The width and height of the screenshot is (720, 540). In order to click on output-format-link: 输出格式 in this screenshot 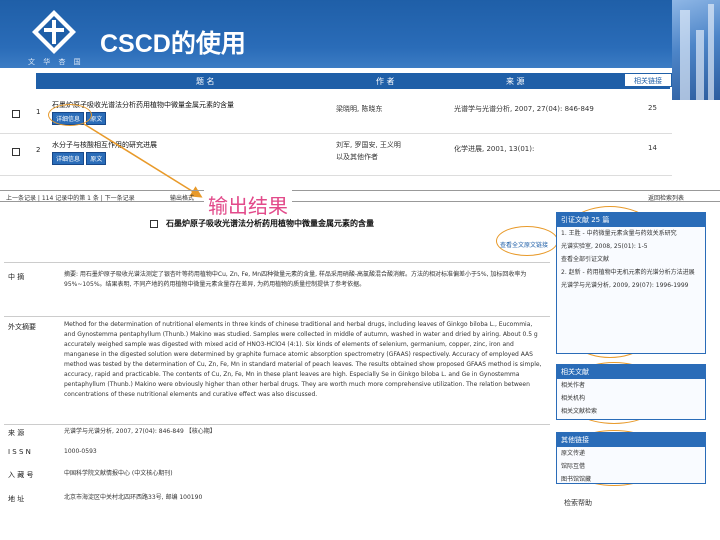, I will do `click(182, 197)`.